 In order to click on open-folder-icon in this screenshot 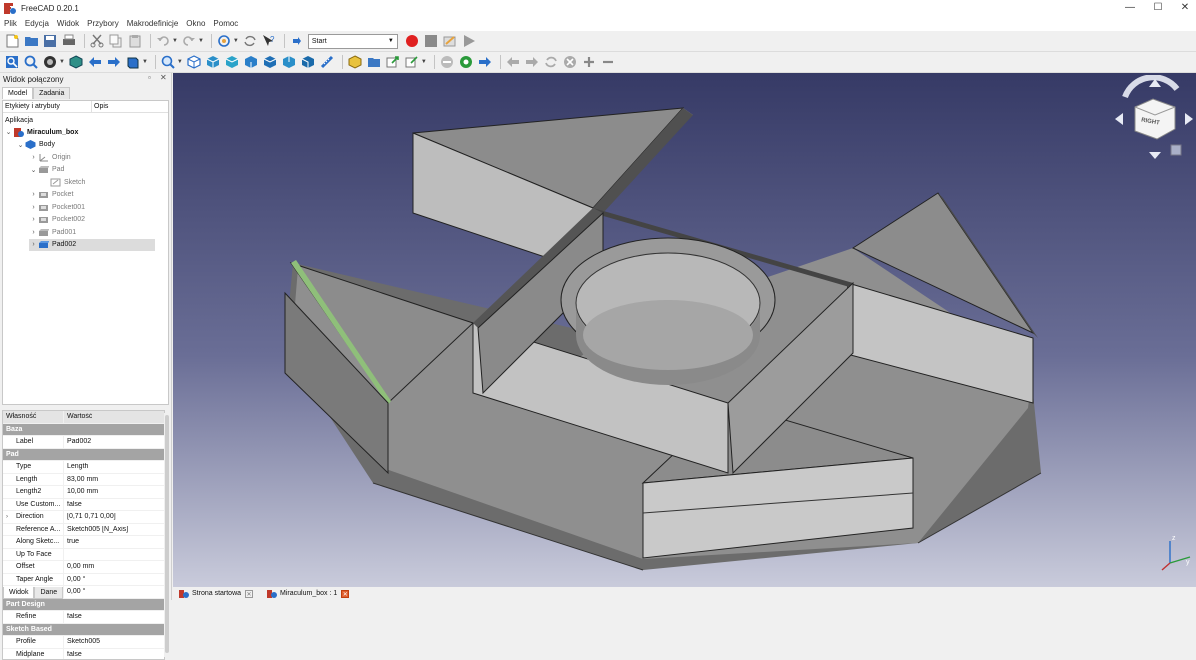, I will do `click(31, 41)`.